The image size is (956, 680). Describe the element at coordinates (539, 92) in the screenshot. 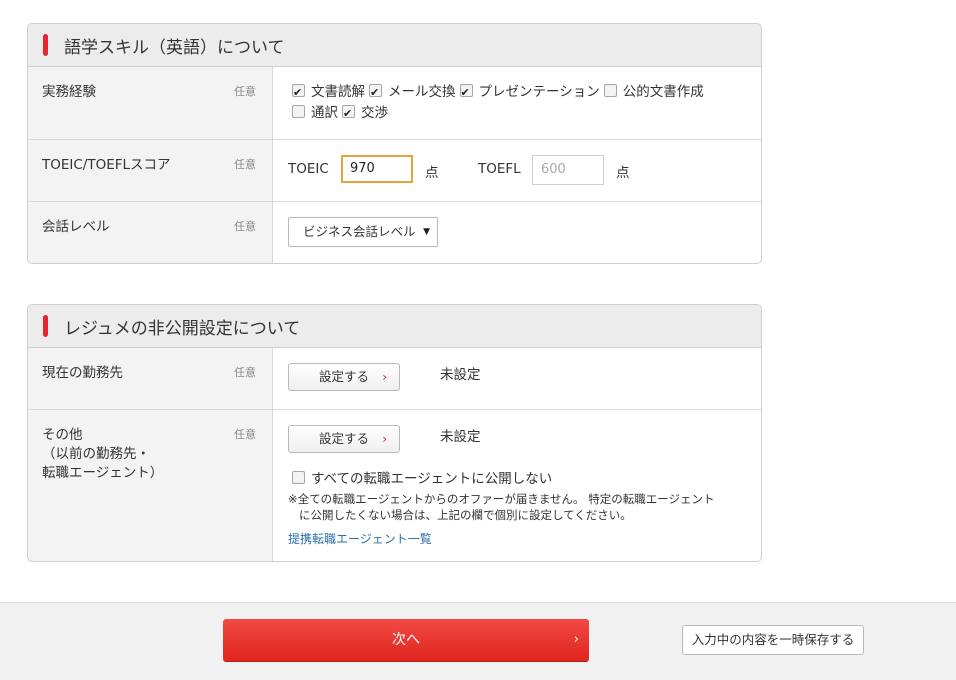

I see `checkbox-label: プレゼンテーション` at that location.